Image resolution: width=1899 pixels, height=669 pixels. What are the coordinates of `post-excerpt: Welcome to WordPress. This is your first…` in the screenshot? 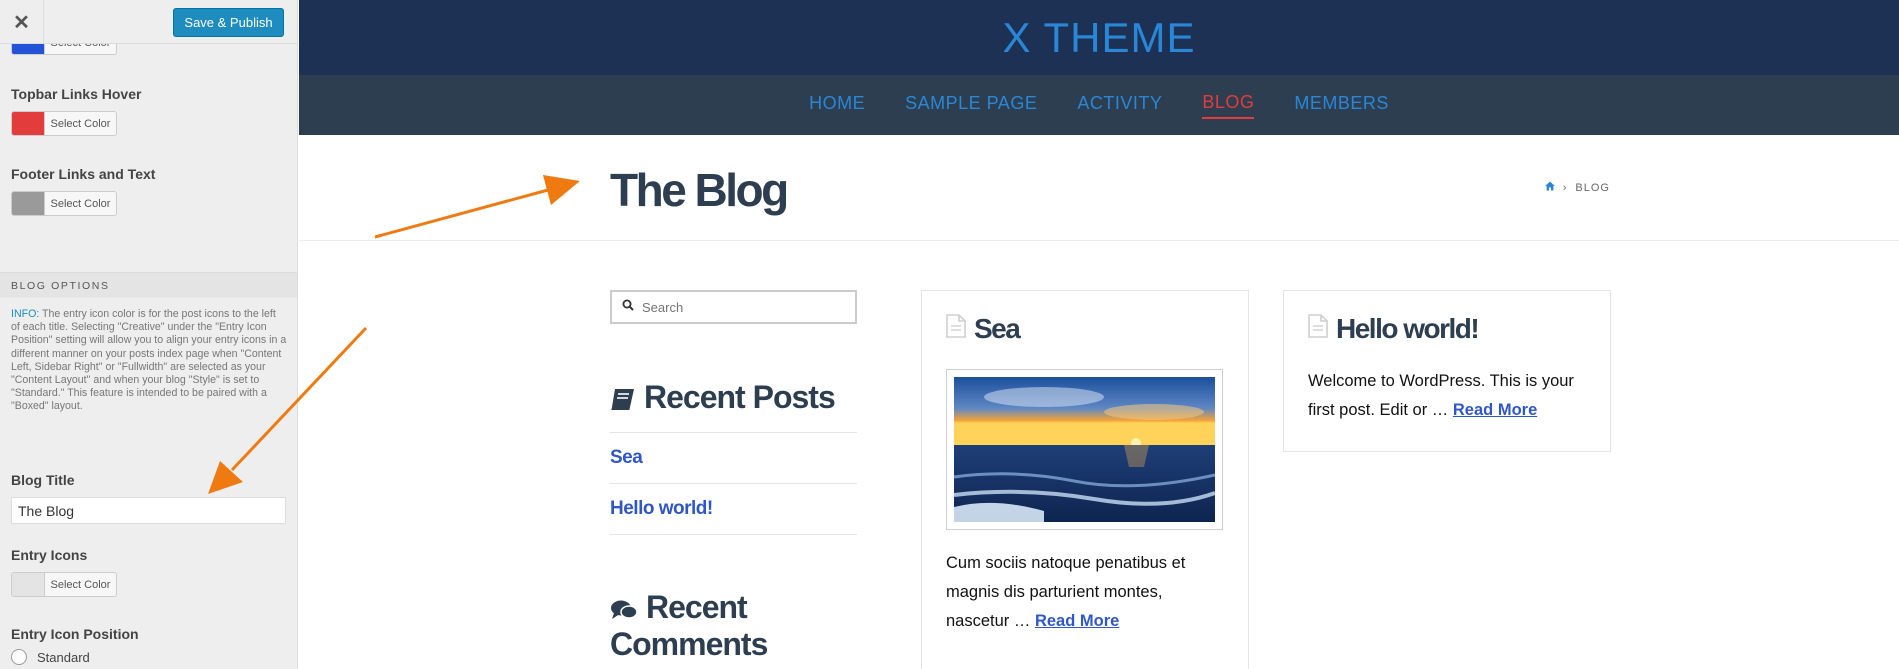 It's located at (1450, 396).